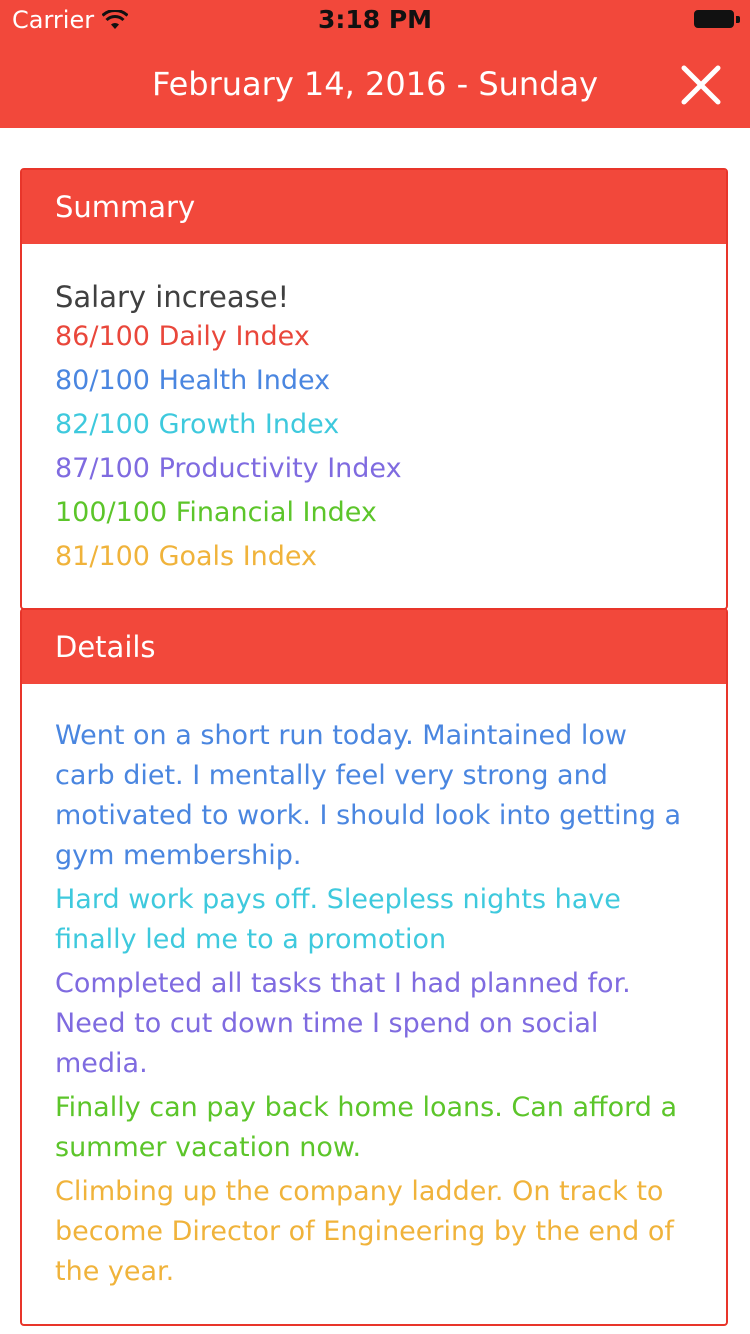  Describe the element at coordinates (228, 468) in the screenshot. I see `productivity-index: 87/100 Productivity Index` at that location.